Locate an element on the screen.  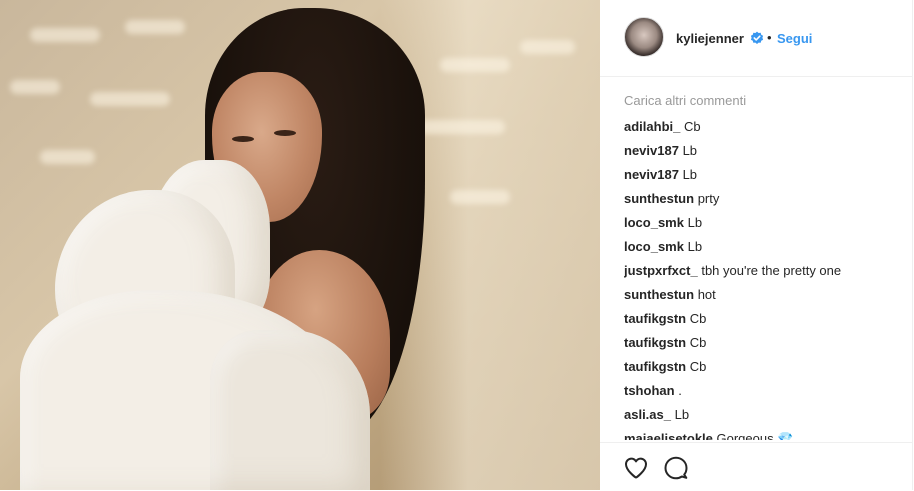
comment-item: asli.as_ Lb is located at coordinates (656, 415).